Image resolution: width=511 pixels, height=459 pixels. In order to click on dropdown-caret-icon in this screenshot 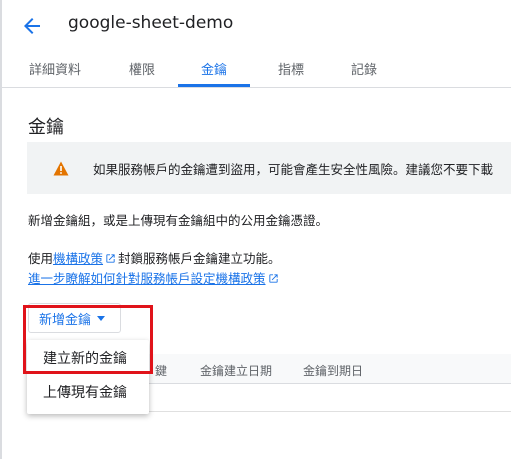, I will do `click(101, 318)`.